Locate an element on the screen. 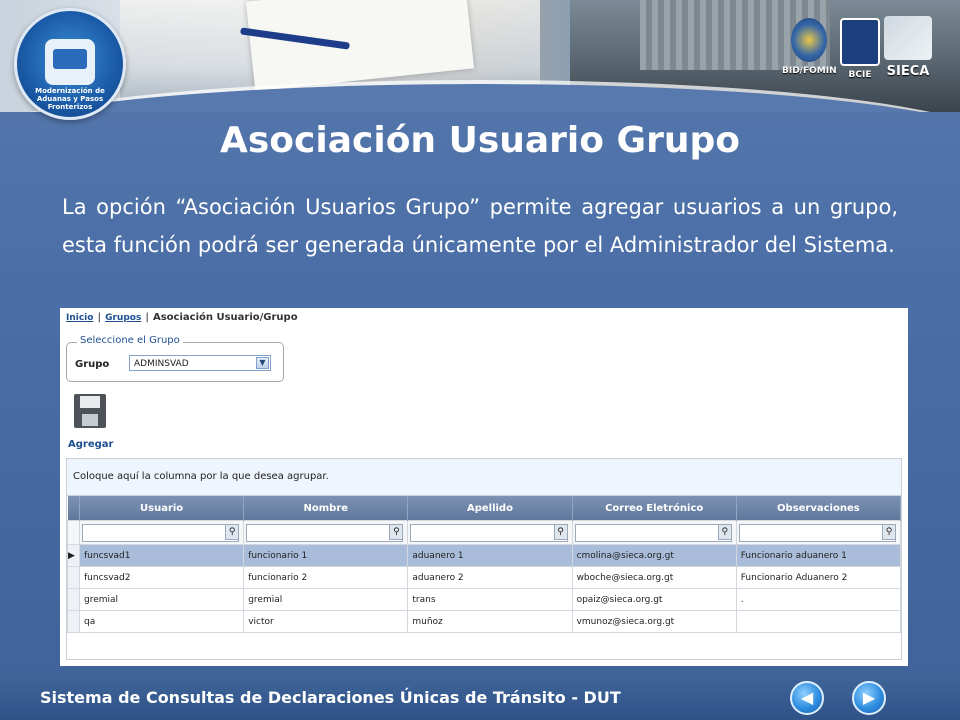 The width and height of the screenshot is (960, 720). cell-nombre: victor is located at coordinates (326, 621).